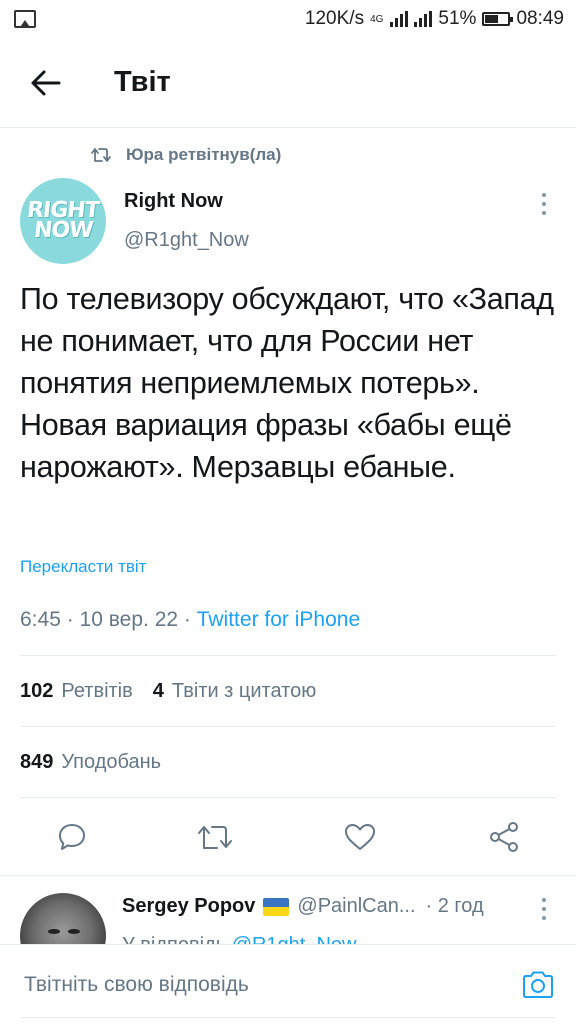  I want to click on top-app-bar: Твіт, so click(288, 83).